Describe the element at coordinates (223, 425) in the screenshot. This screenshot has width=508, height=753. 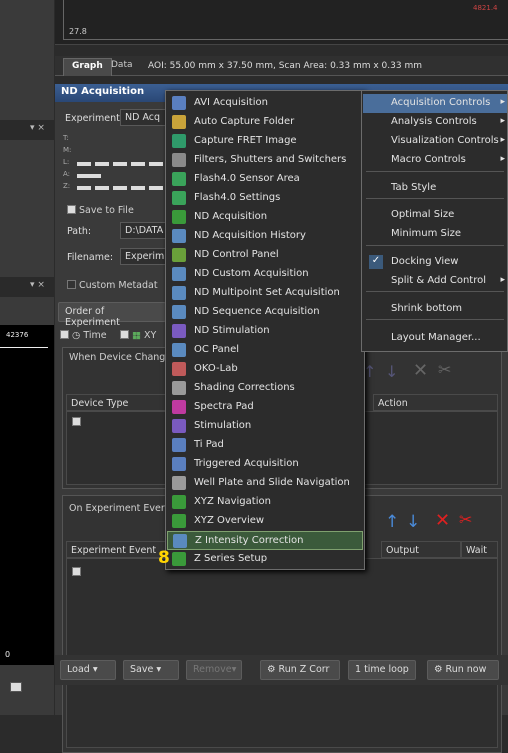
I see `menu-item-label: Stimulation` at that location.